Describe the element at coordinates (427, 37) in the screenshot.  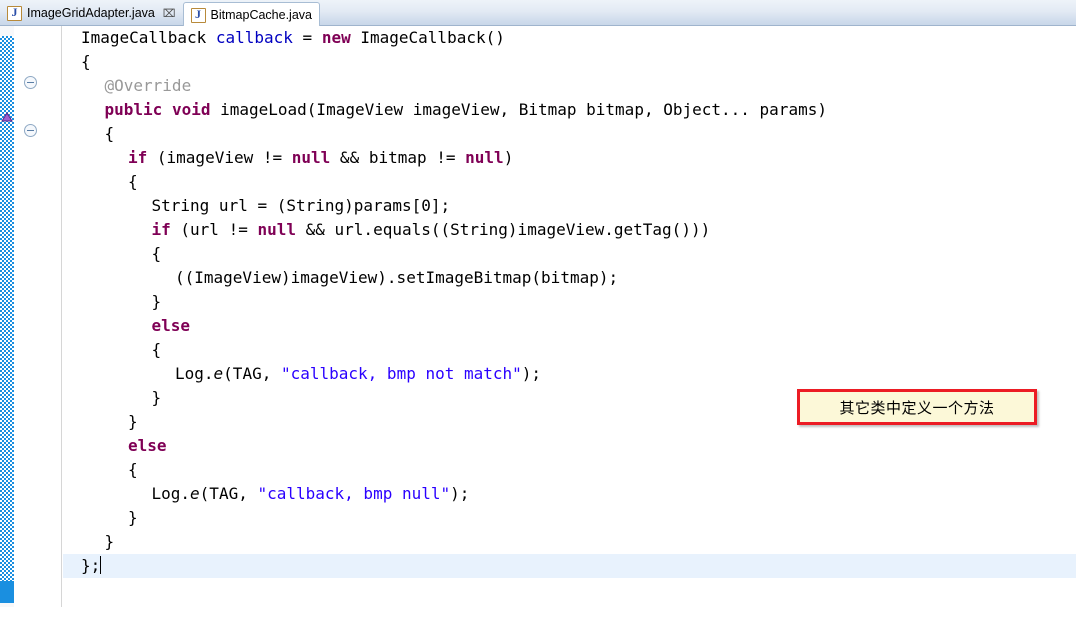
I see `code-token-plain: ImageCallback()` at that location.